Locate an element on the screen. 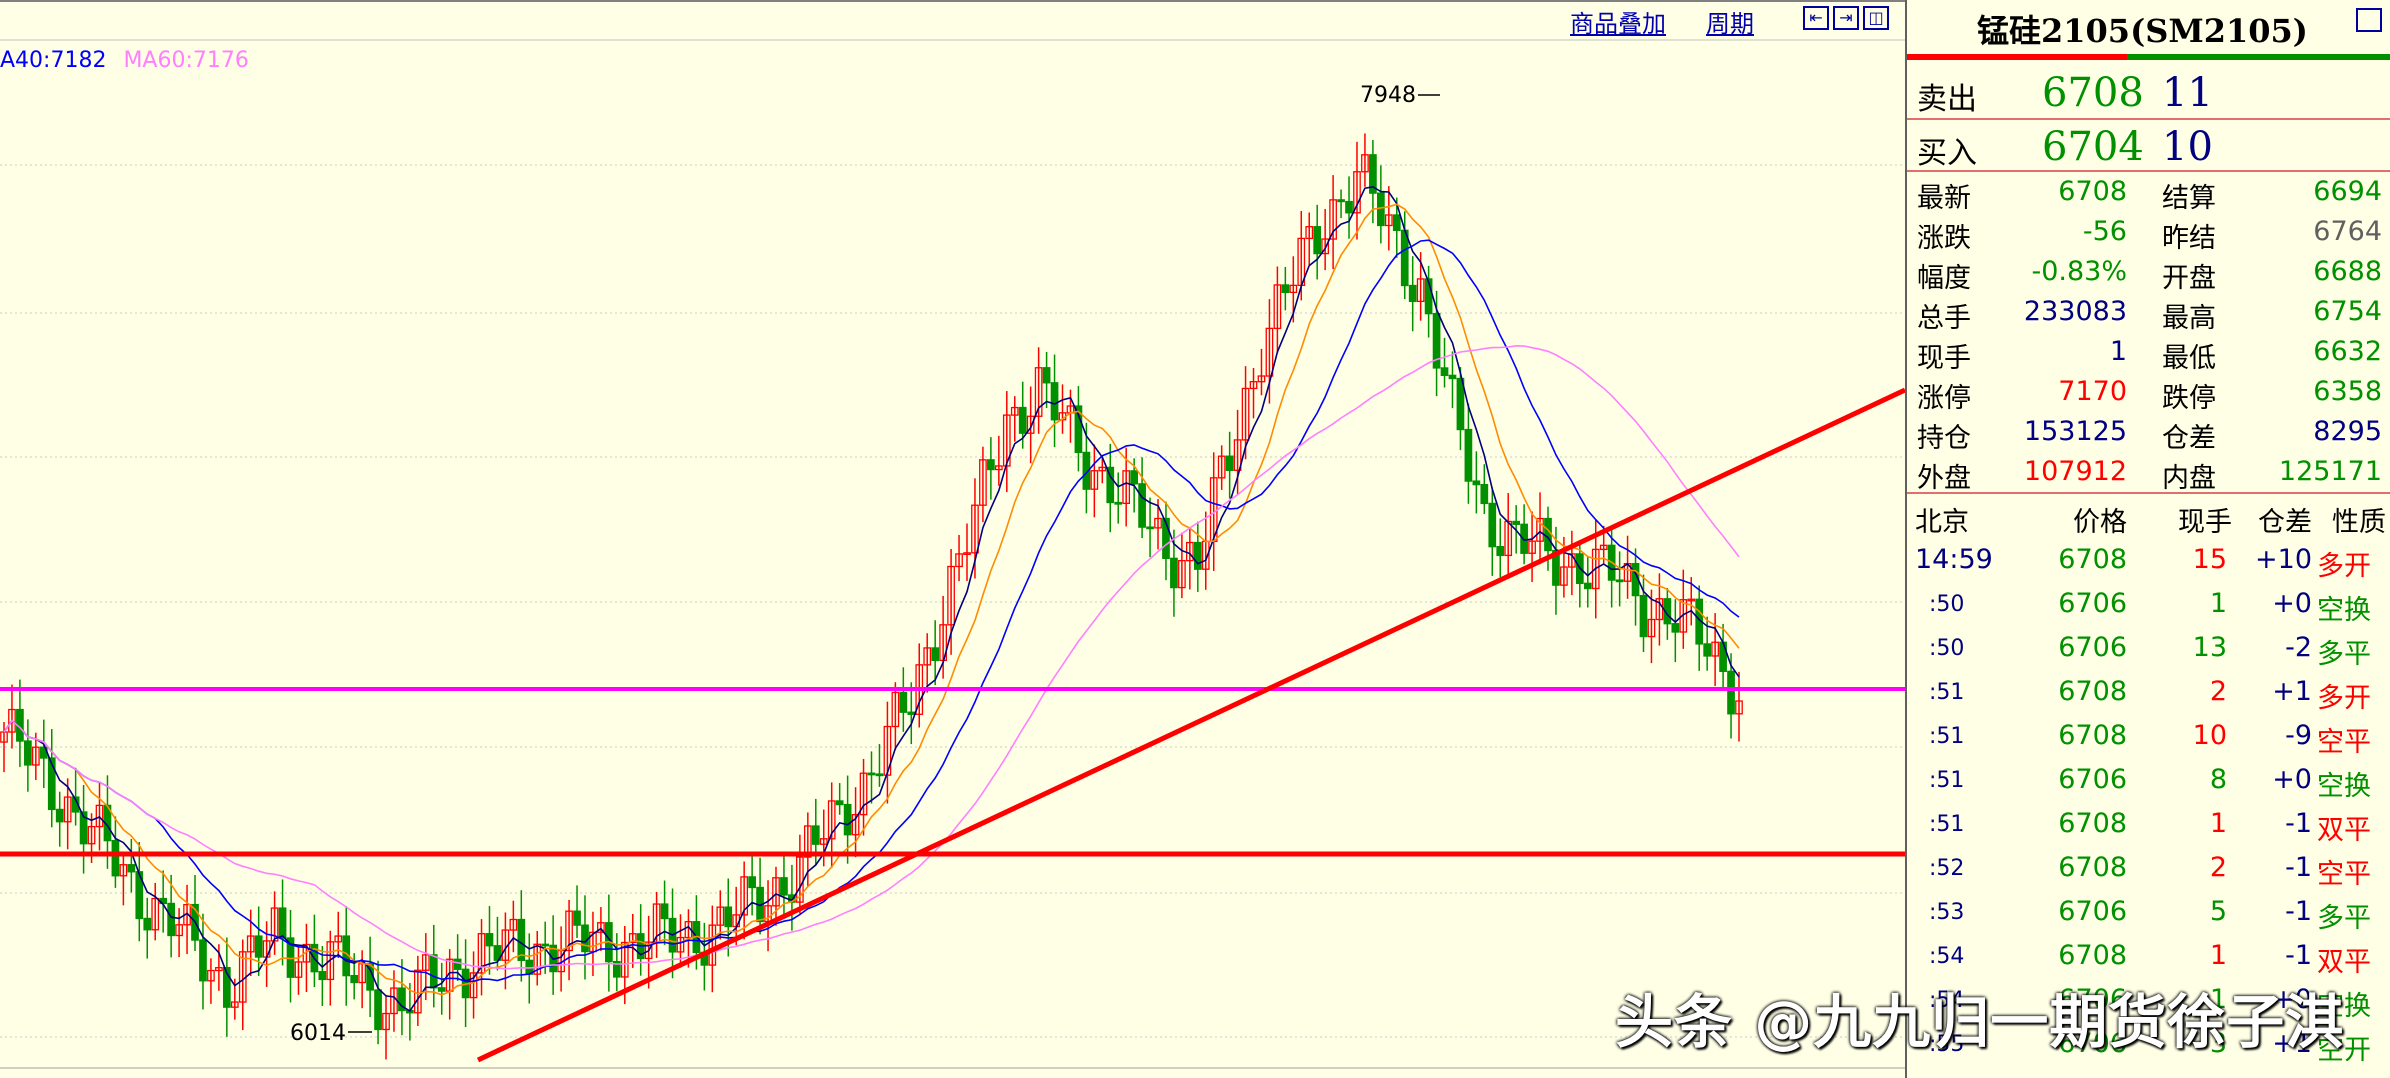  stat-label: 外盘 is located at coordinates (1944, 478).